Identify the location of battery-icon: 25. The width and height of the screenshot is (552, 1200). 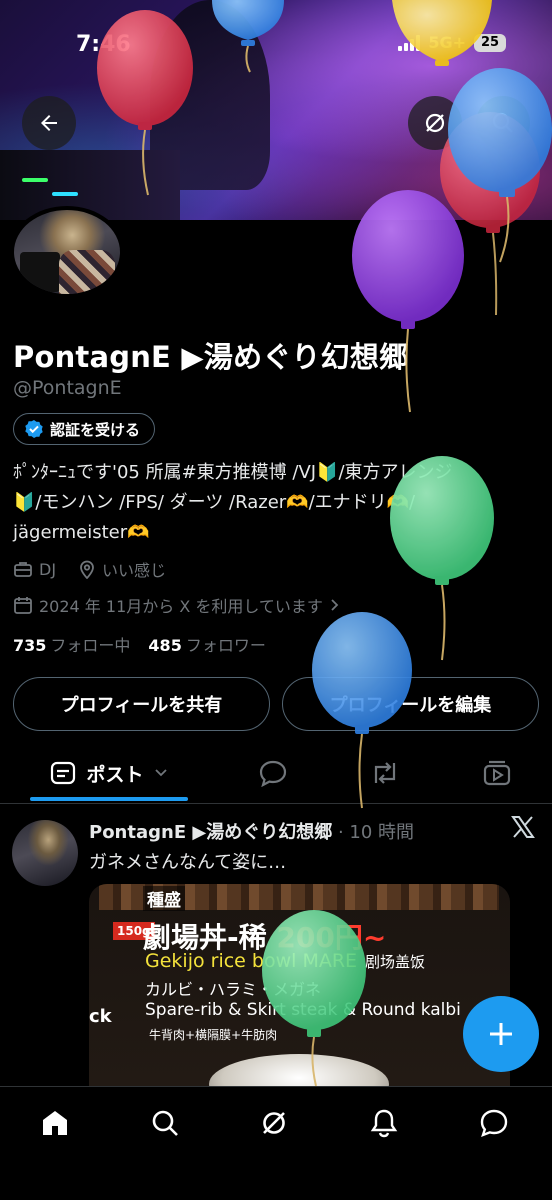
(490, 42).